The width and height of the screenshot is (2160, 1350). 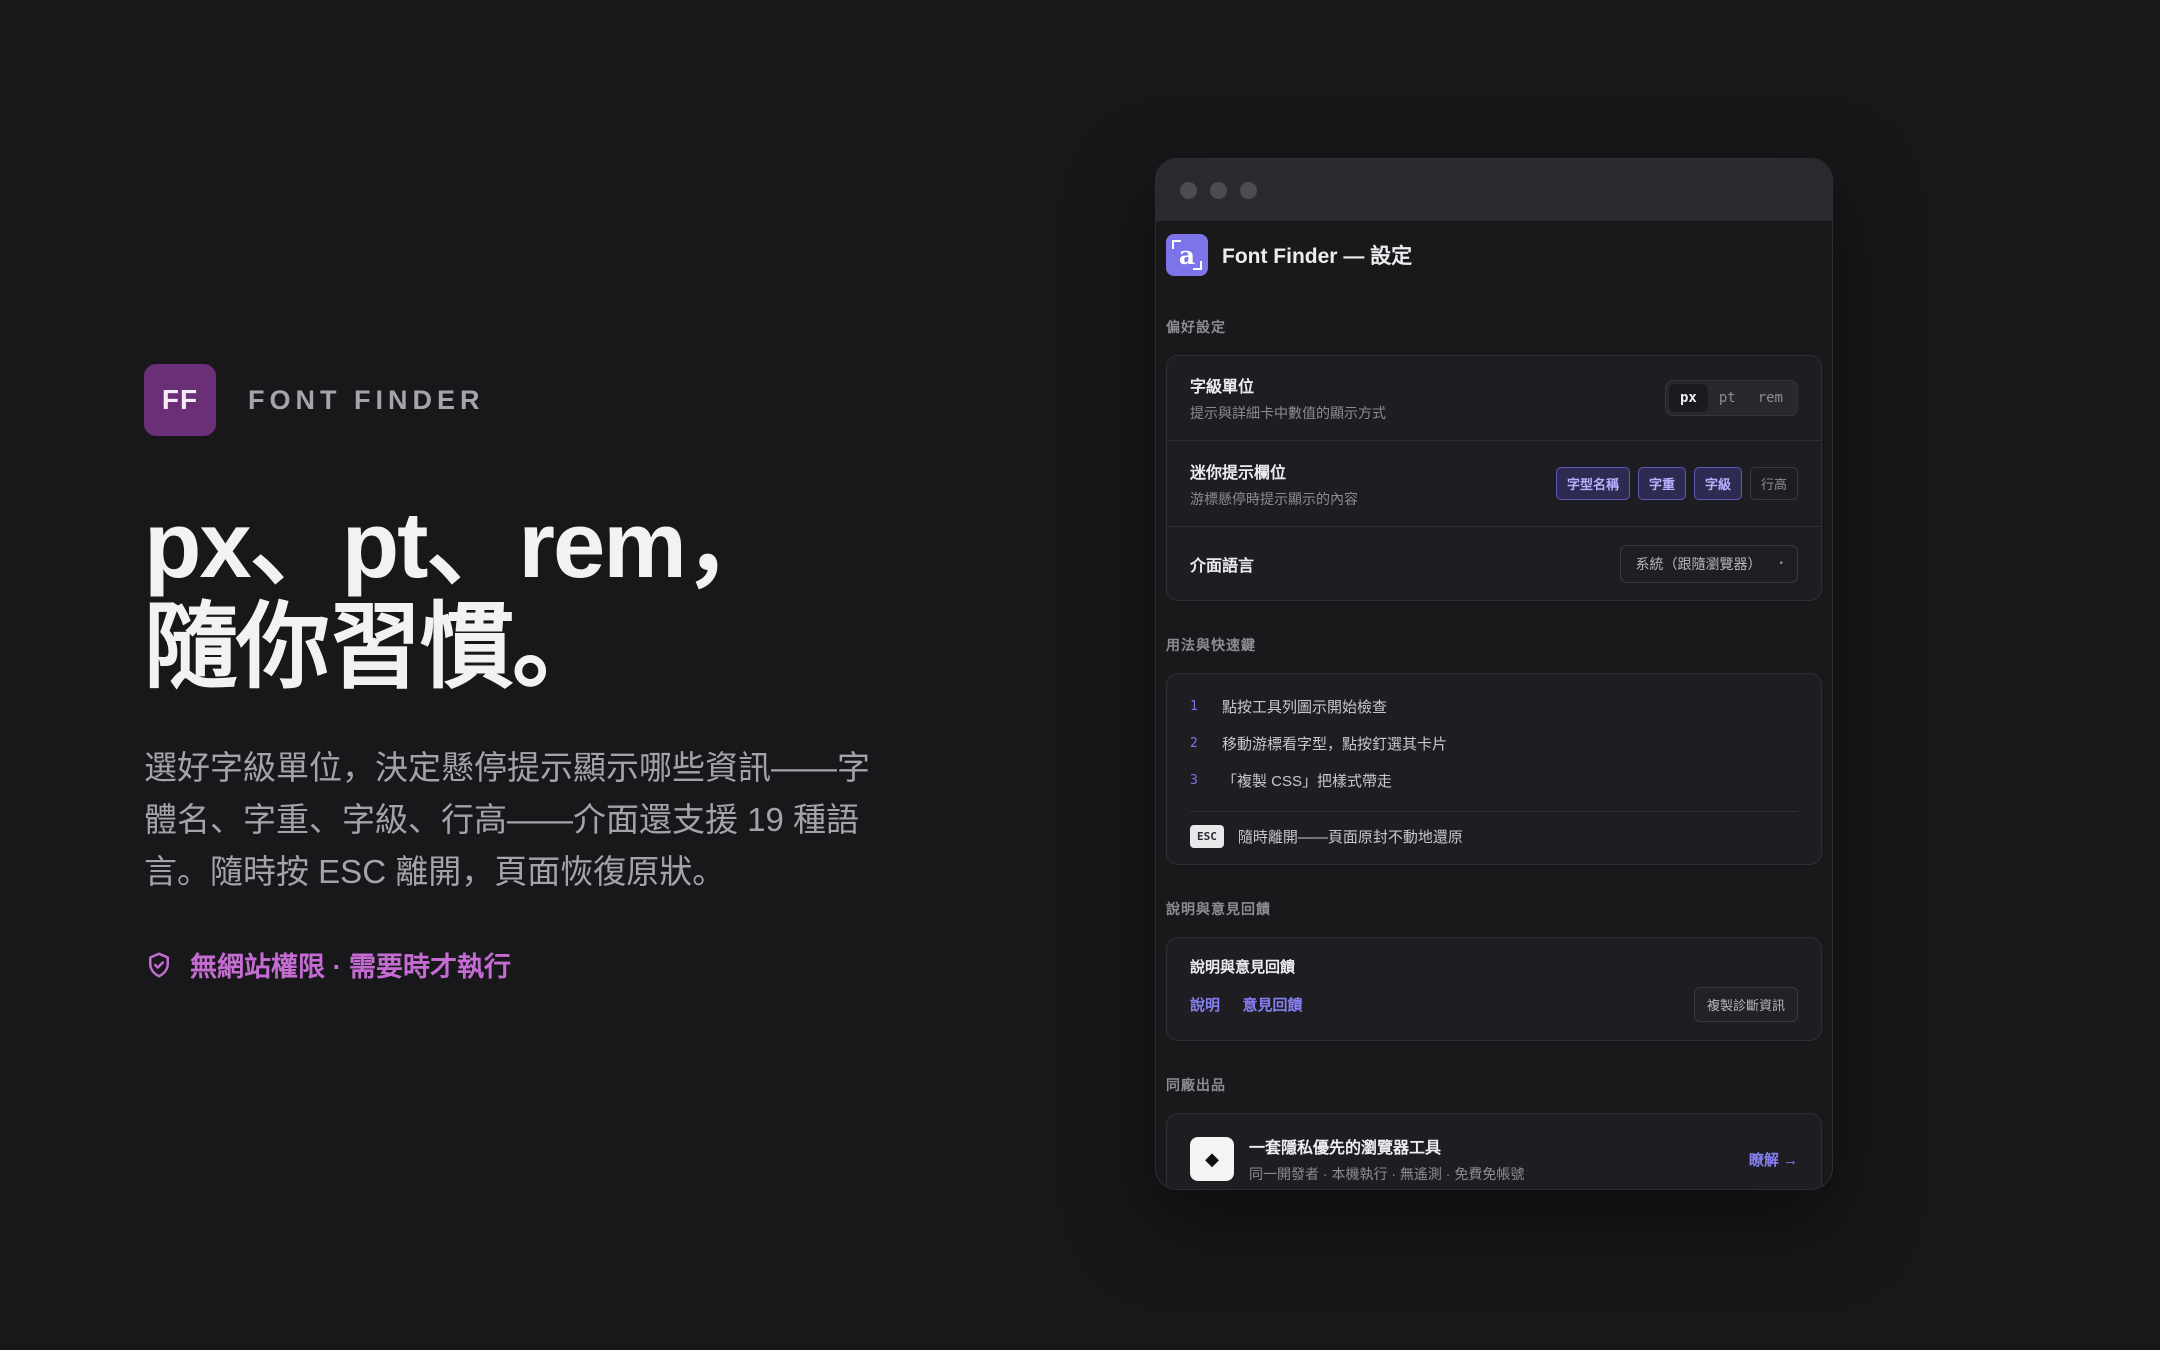 What do you see at coordinates (1335, 744) in the screenshot?
I see `step-text: 移動游標看字型，點按釘選其卡片` at bounding box center [1335, 744].